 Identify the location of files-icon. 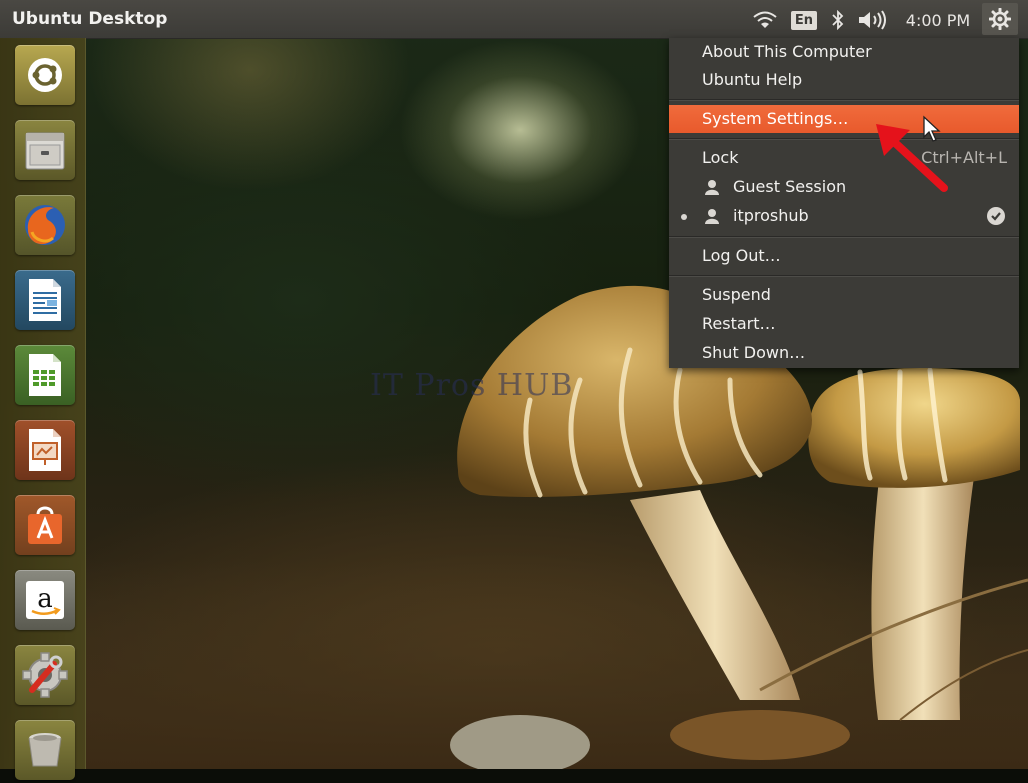
(45, 150).